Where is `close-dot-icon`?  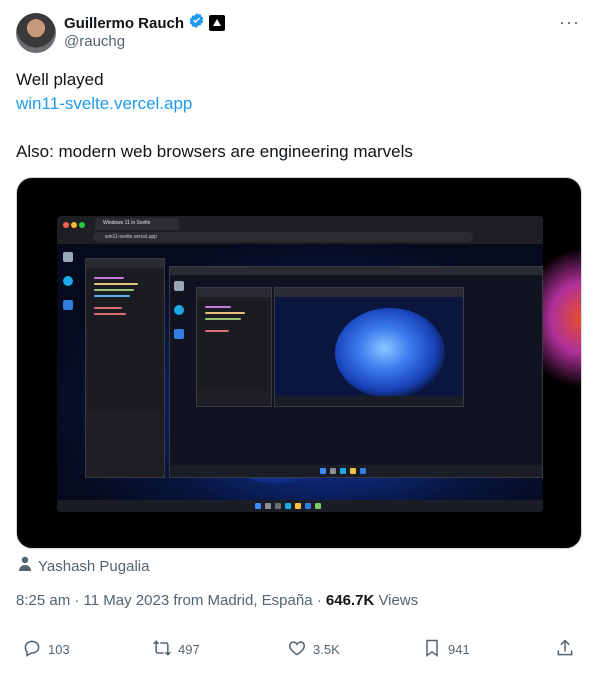 close-dot-icon is located at coordinates (66, 225).